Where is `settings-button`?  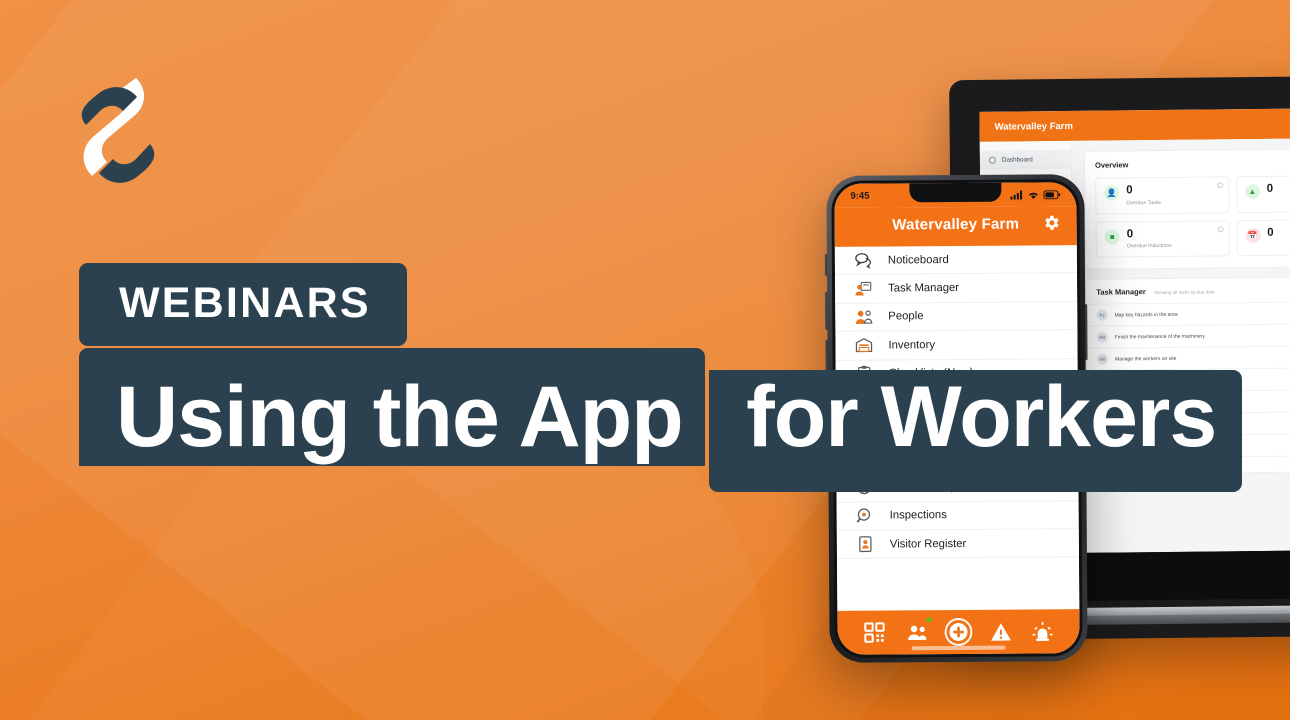 settings-button is located at coordinates (1051, 225).